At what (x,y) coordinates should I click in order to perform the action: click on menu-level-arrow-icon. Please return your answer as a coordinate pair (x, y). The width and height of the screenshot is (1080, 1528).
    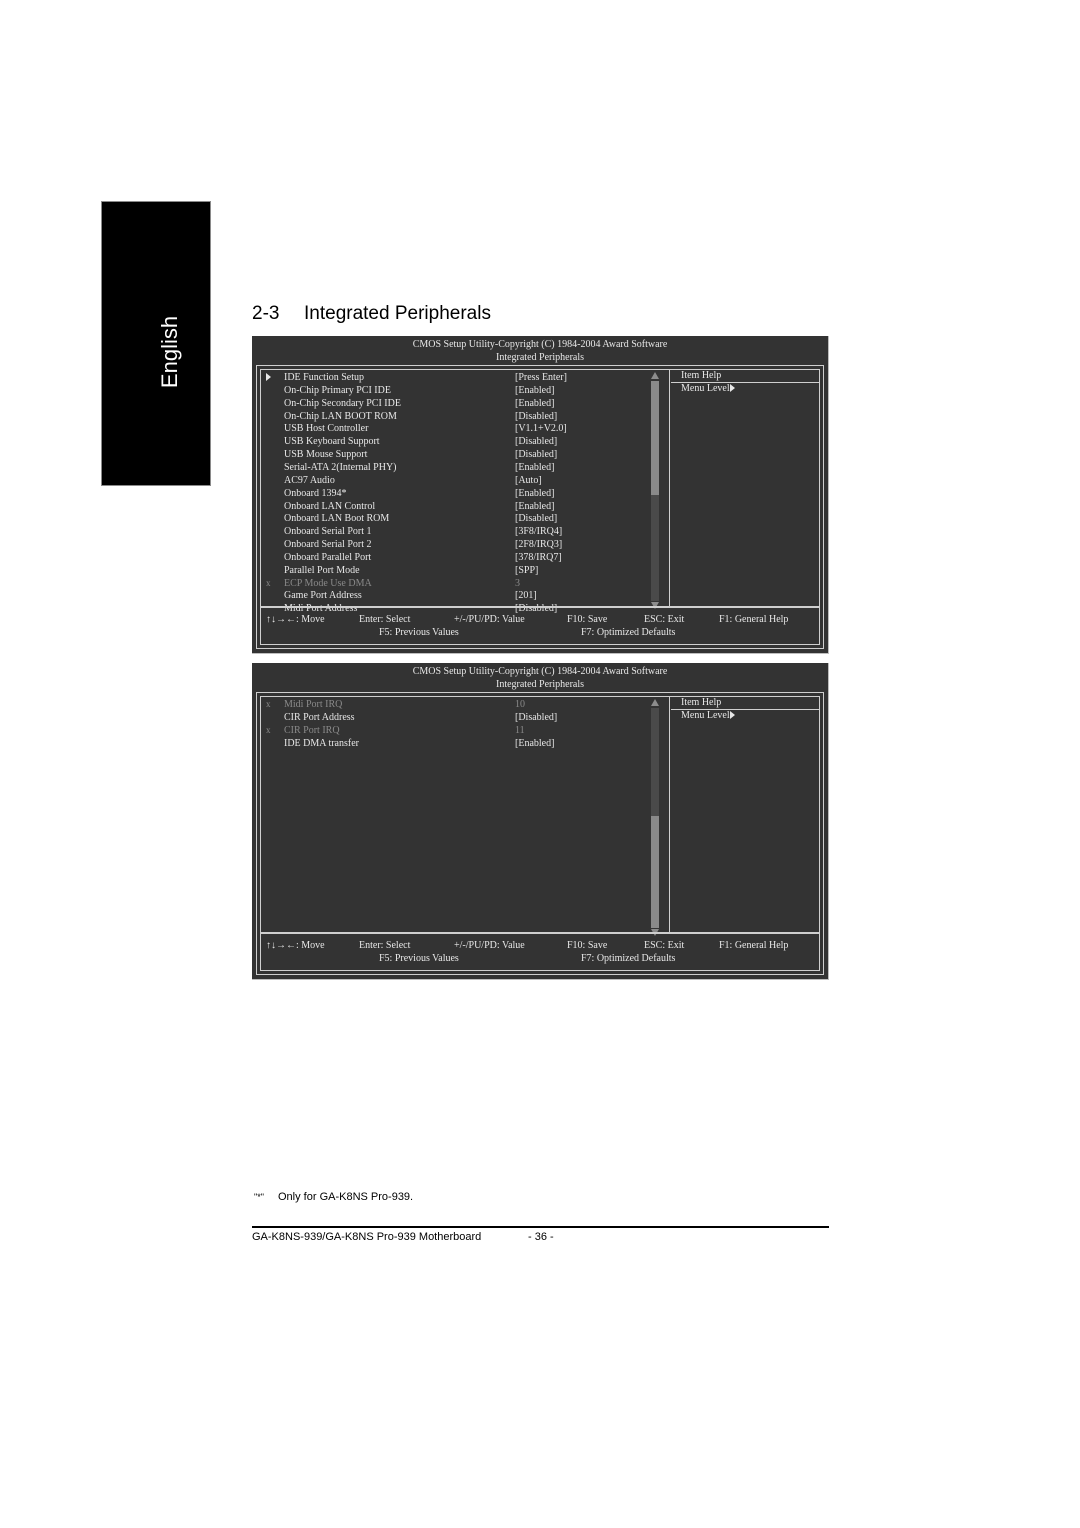
    Looking at the image, I should click on (732, 715).